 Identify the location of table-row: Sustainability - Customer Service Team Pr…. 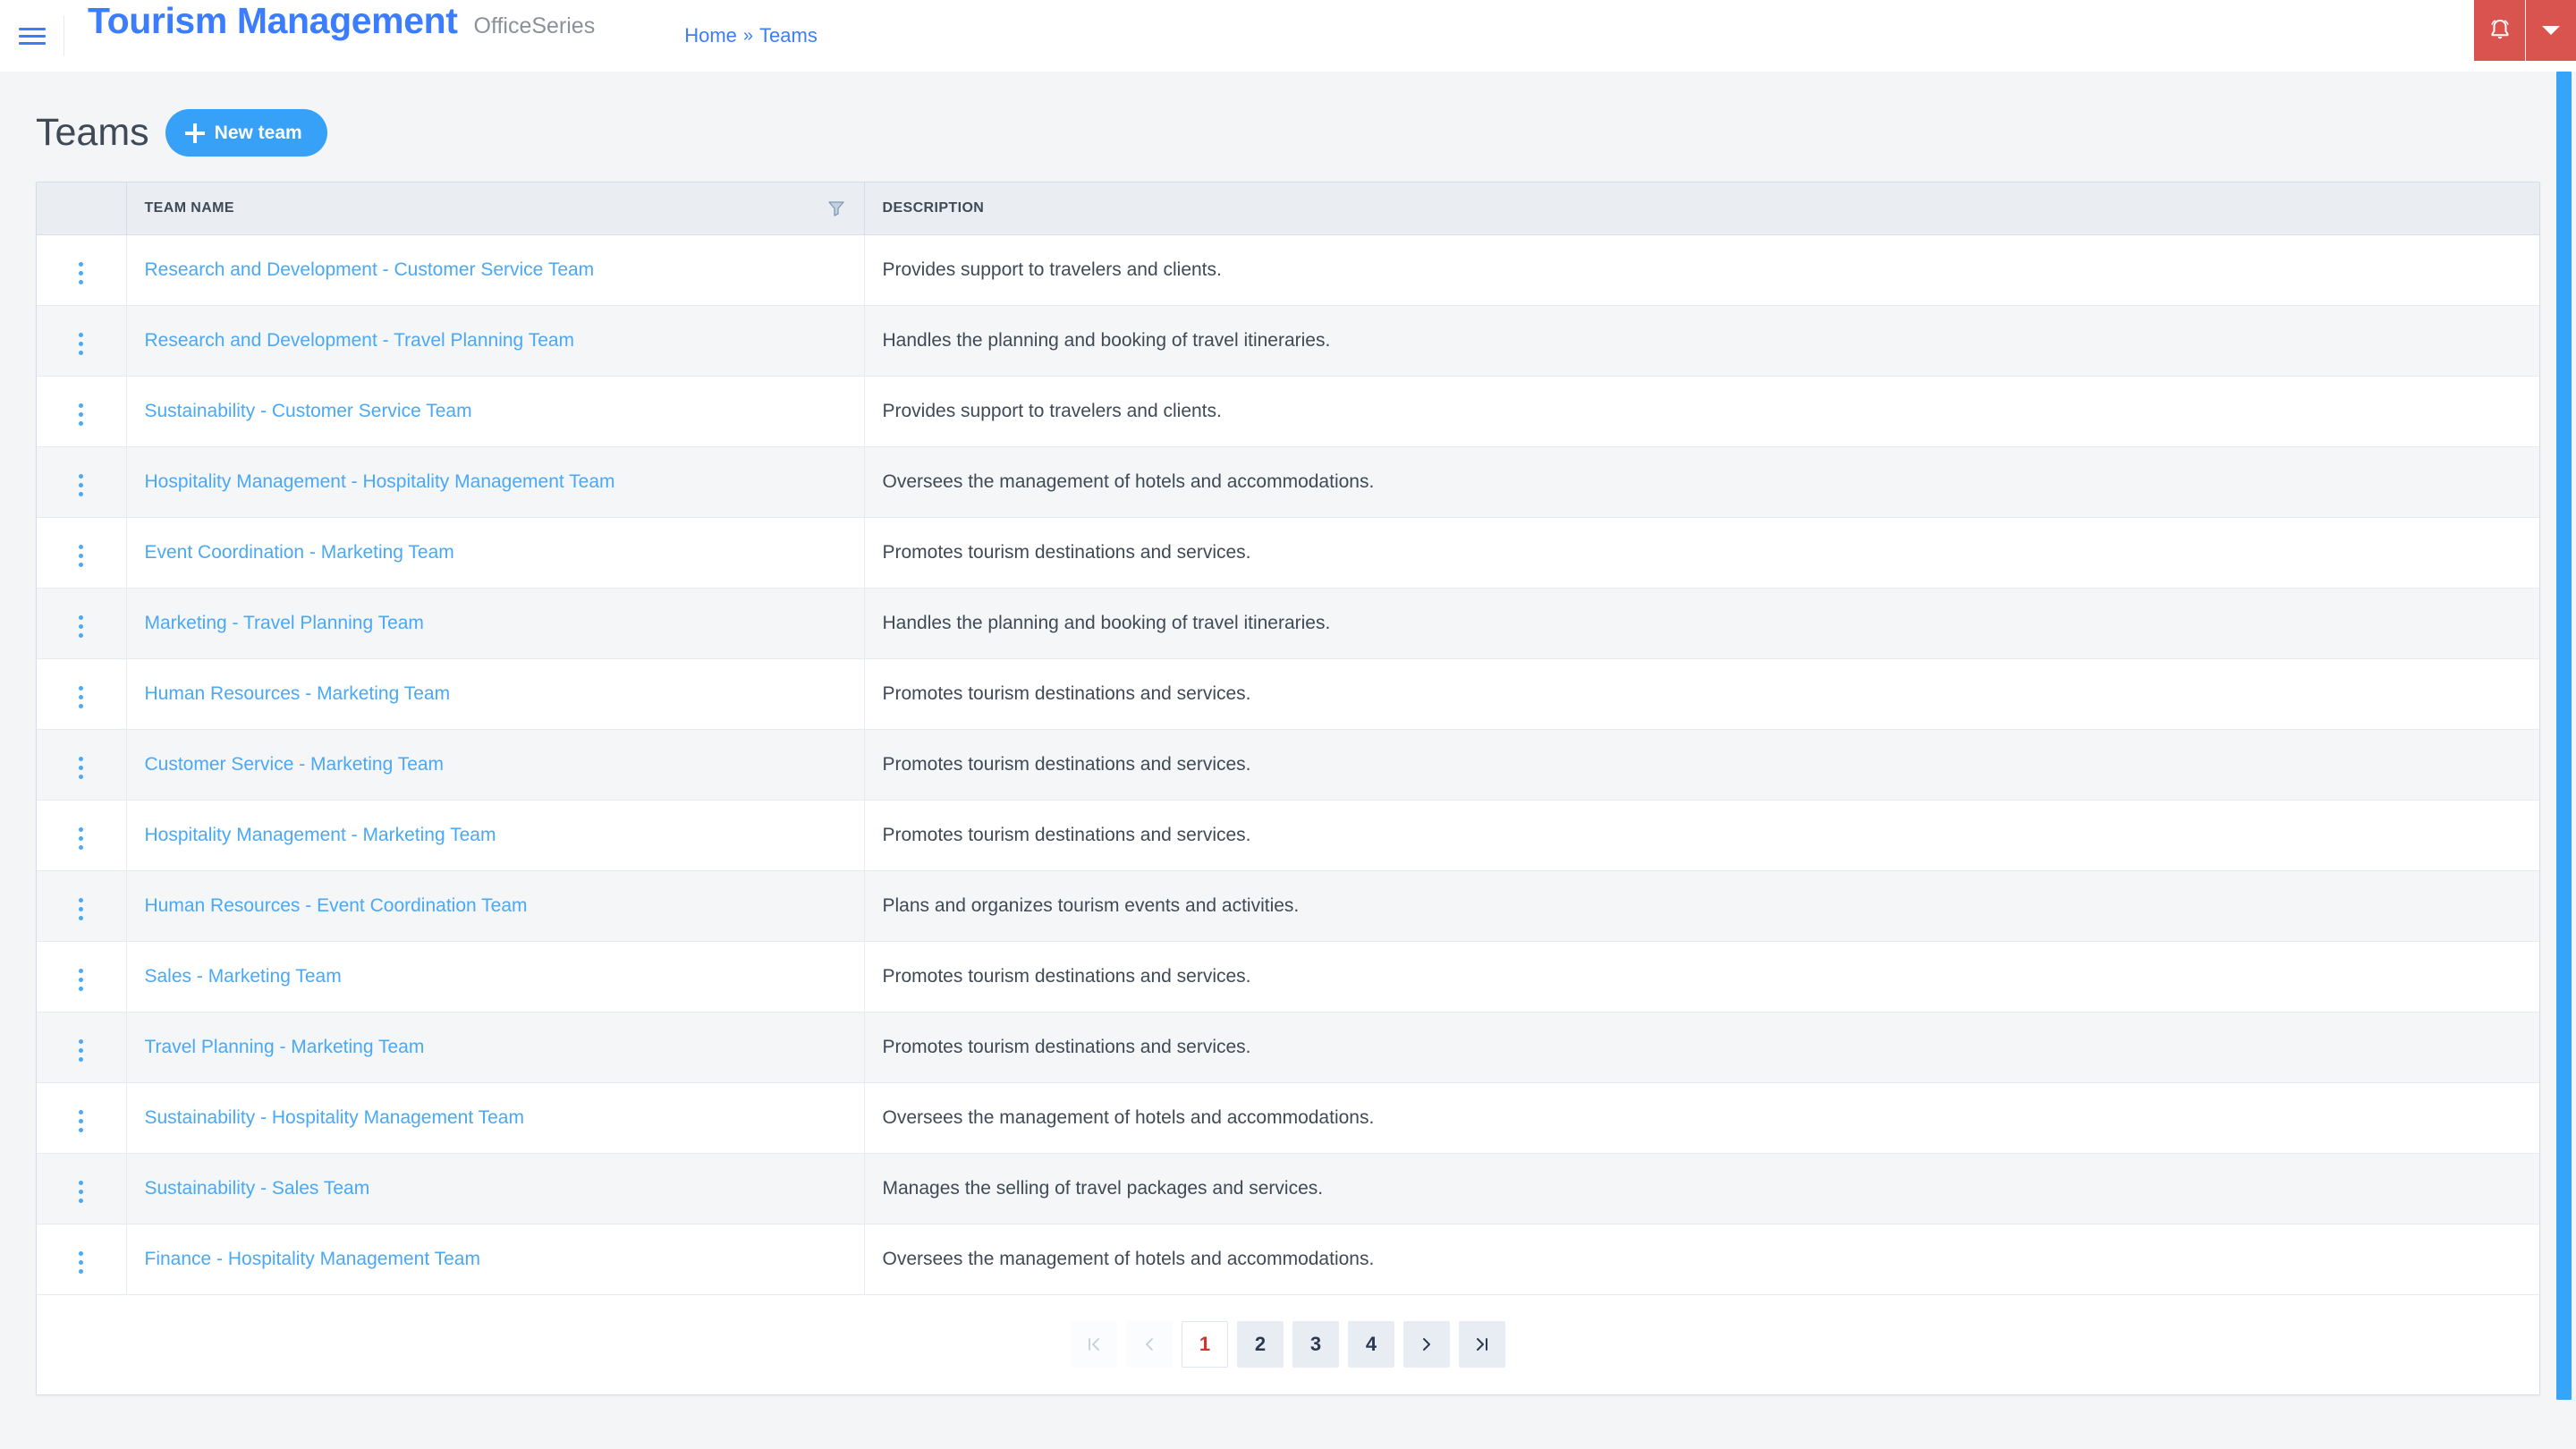
(1288, 411).